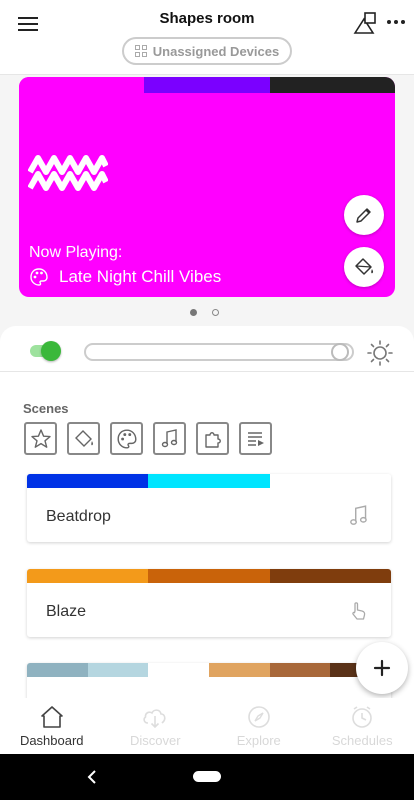  I want to click on playlist-icon, so click(255, 438).